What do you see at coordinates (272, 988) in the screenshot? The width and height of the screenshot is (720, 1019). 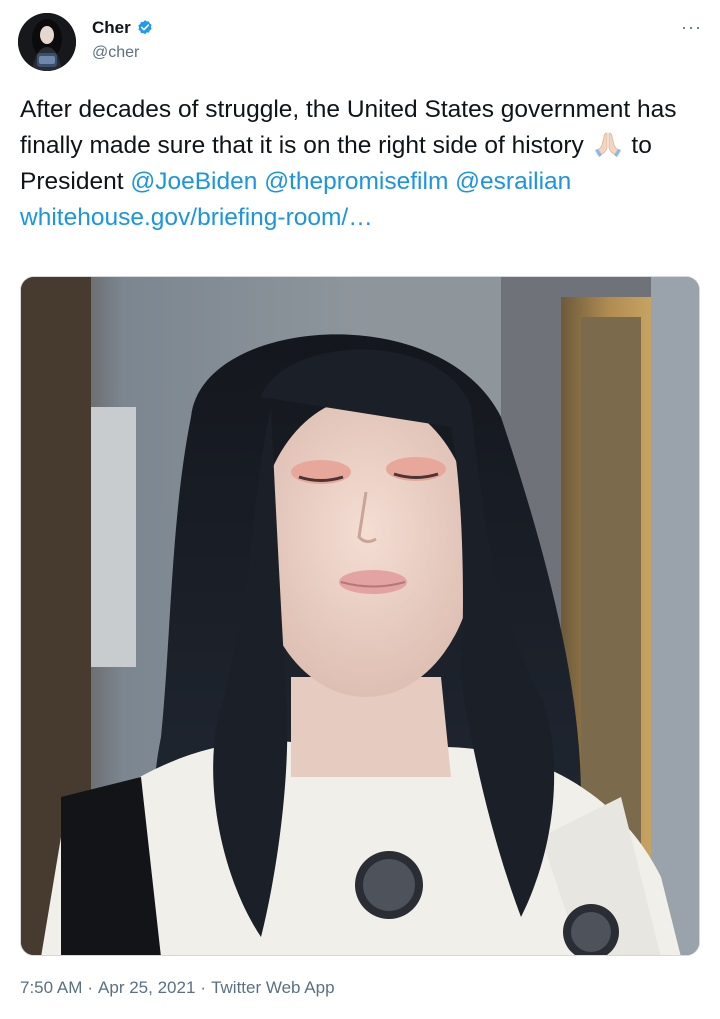 I see `tweet-source: Twitter Web App` at bounding box center [272, 988].